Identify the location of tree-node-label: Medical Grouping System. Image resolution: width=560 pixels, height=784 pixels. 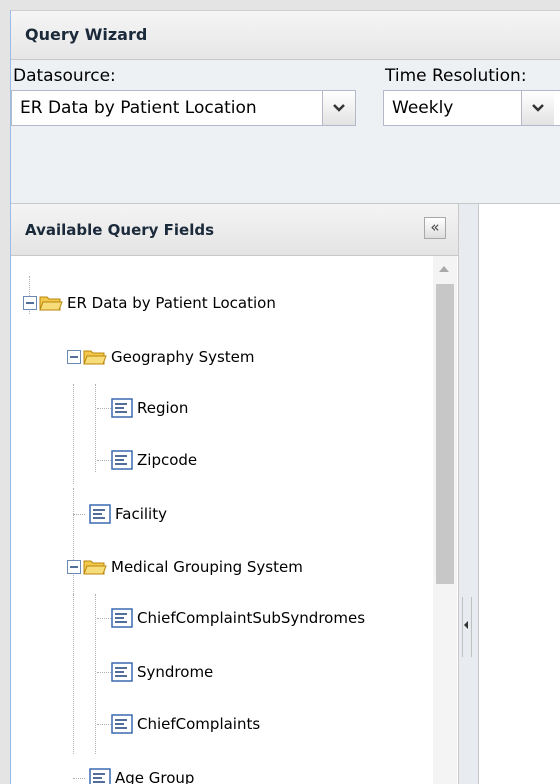
(207, 567).